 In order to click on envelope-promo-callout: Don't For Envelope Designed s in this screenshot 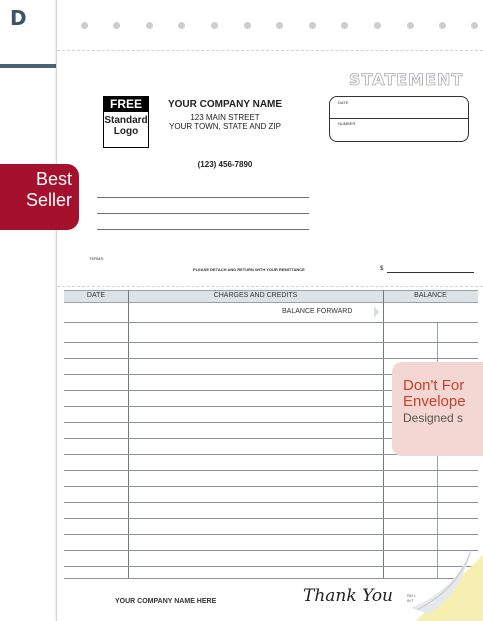, I will do `click(437, 409)`.